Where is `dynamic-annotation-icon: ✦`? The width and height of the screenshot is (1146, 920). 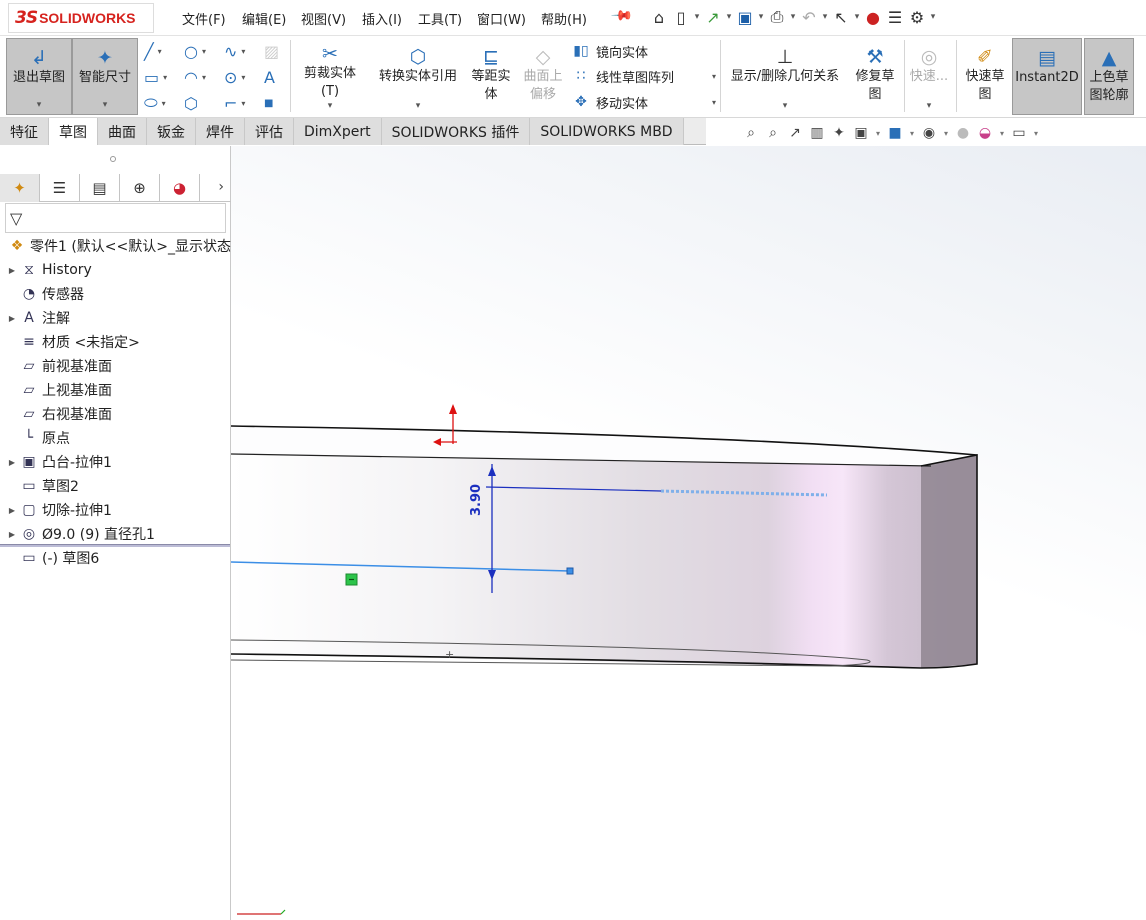
dynamic-annotation-icon: ✦ is located at coordinates (839, 133).